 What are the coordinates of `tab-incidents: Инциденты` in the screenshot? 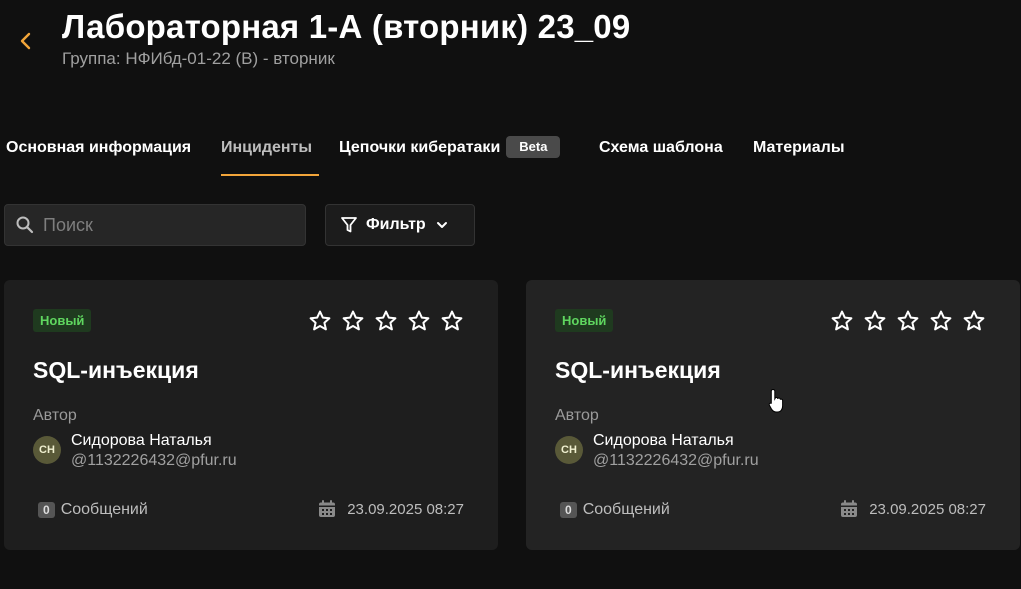 It's located at (270, 155).